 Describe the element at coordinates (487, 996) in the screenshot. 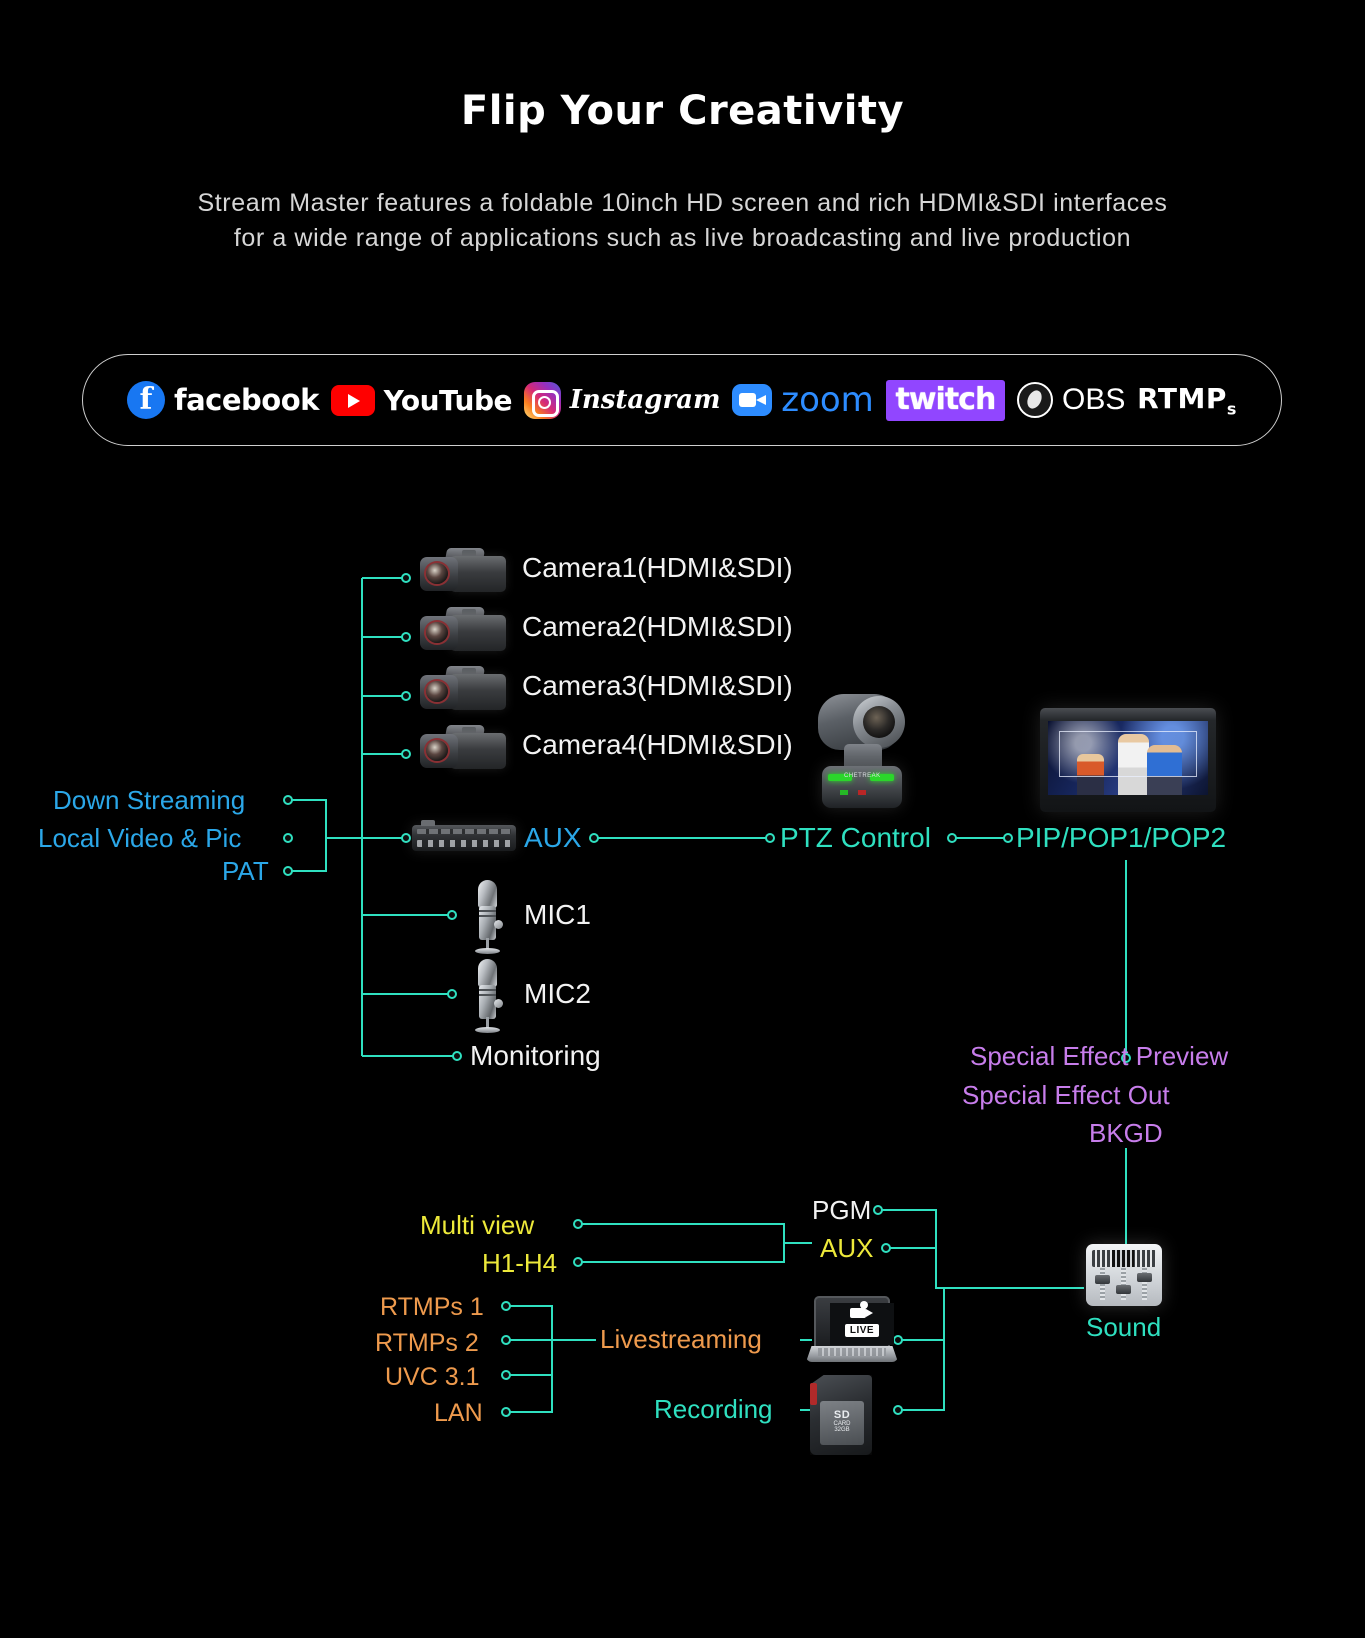

I see `mic-2-image` at that location.